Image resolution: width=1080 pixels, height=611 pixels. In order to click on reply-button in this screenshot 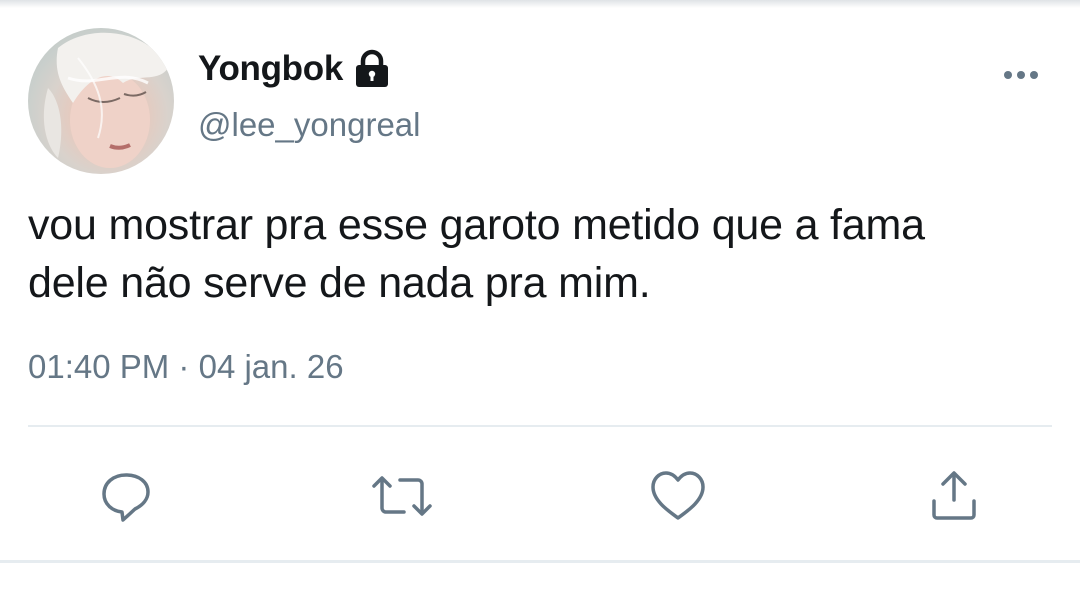, I will do `click(126, 496)`.